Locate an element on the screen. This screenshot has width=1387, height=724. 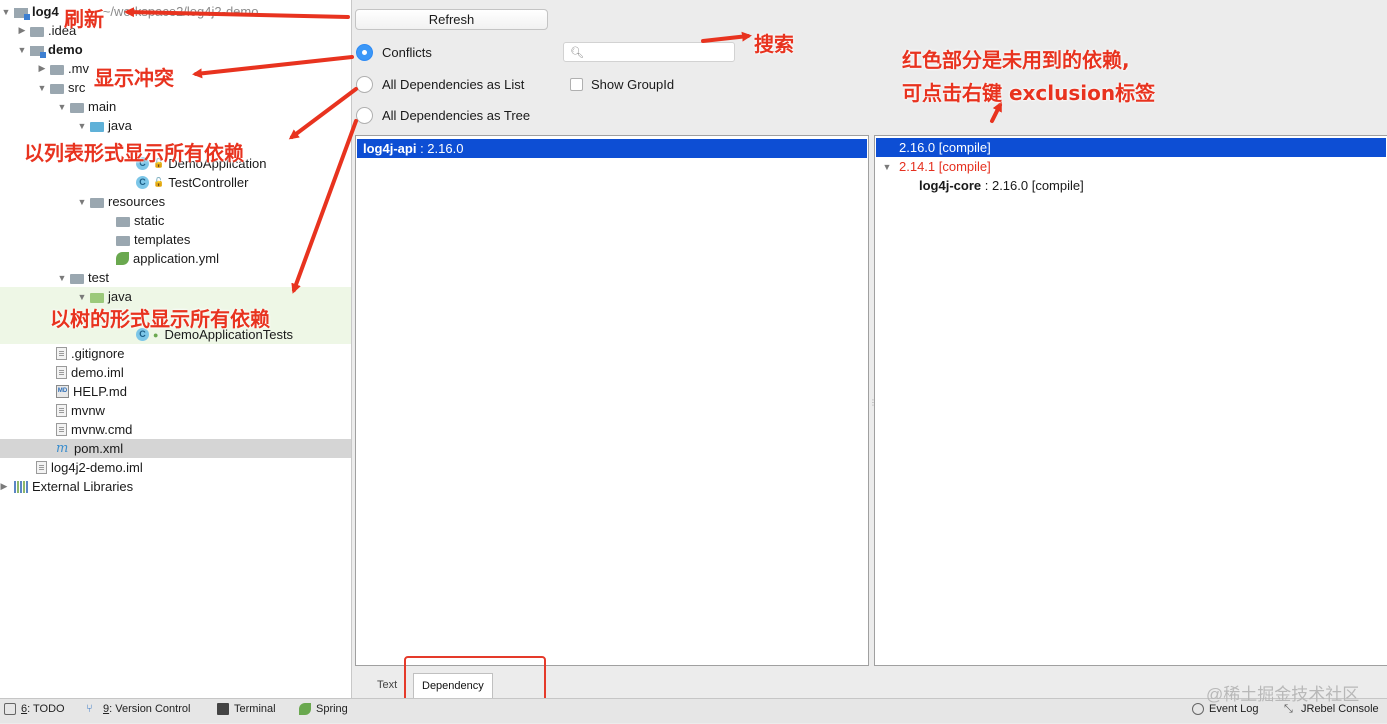
tree-item-external-libraries: ▶ External Libraries is located at coordinates (175, 486).